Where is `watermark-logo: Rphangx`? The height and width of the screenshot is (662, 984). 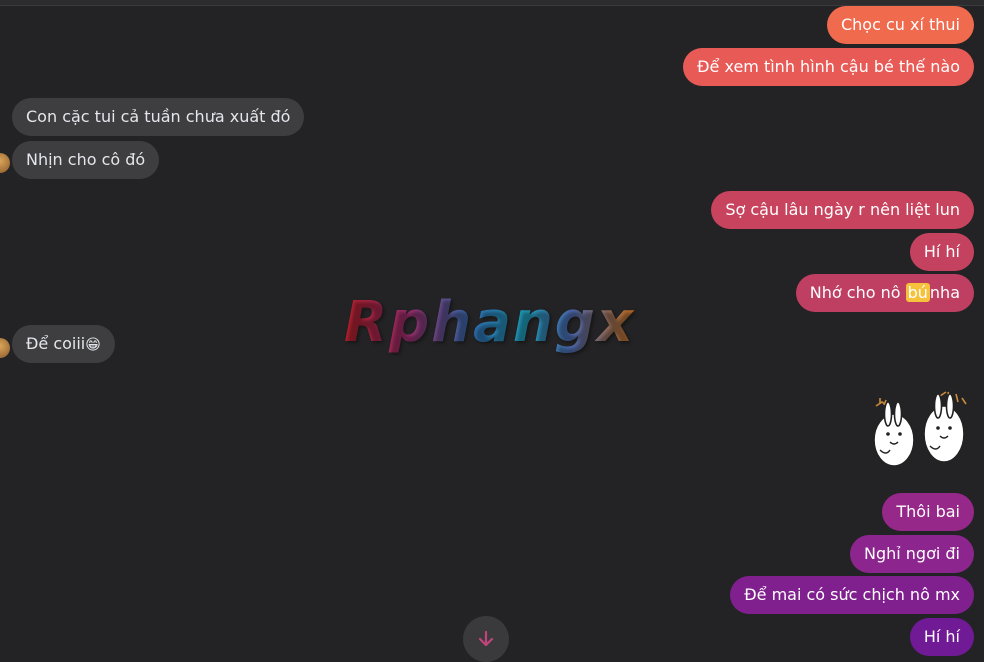
watermark-logo: Rphangx is located at coordinates (489, 323).